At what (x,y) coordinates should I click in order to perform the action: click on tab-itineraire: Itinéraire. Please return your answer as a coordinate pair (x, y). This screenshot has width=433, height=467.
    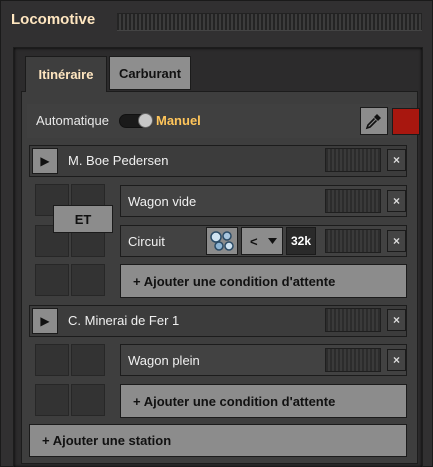
    Looking at the image, I should click on (66, 74).